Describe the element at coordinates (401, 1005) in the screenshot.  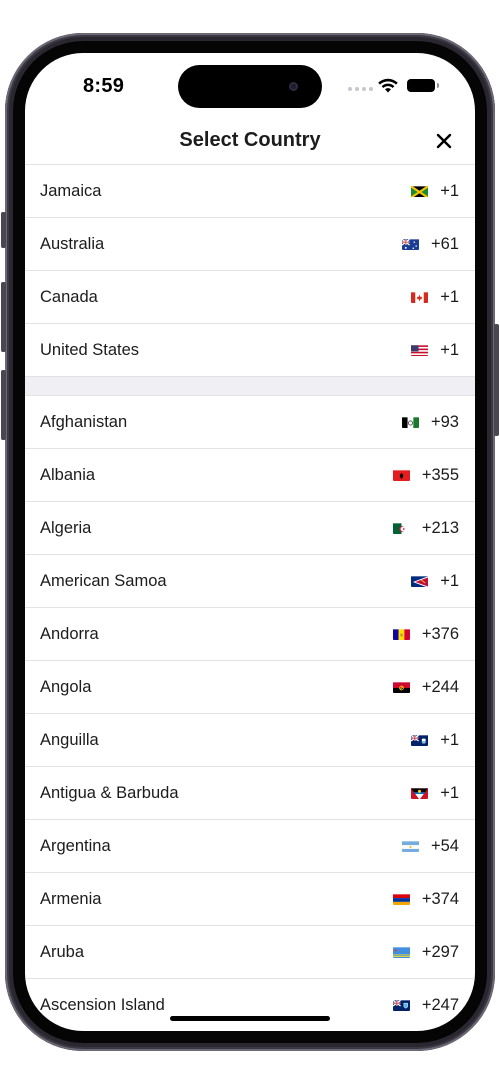
I see `ascension-island-flag-icon` at that location.